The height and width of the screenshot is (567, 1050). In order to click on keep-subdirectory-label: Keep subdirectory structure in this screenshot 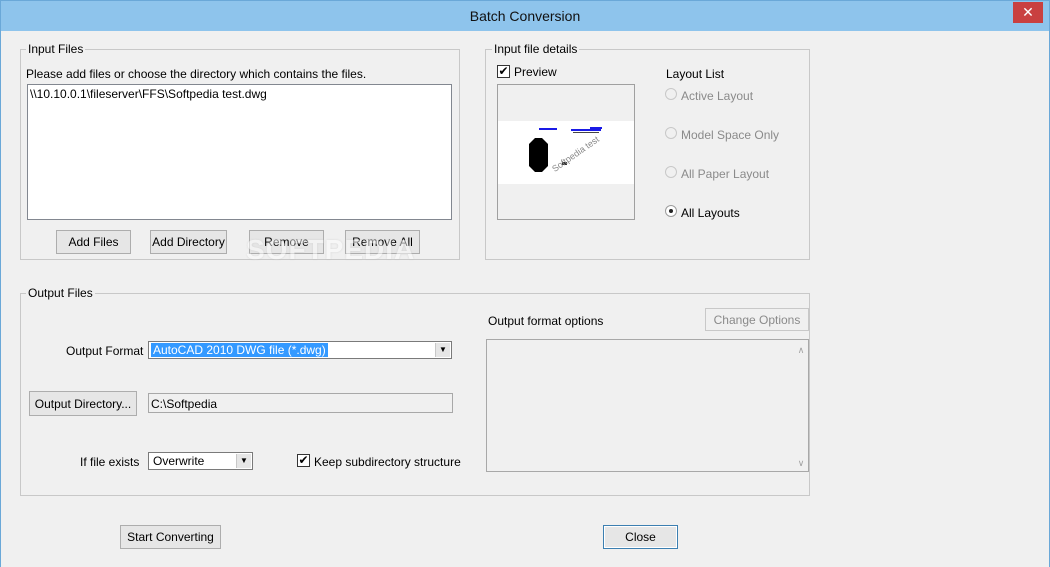, I will do `click(387, 462)`.